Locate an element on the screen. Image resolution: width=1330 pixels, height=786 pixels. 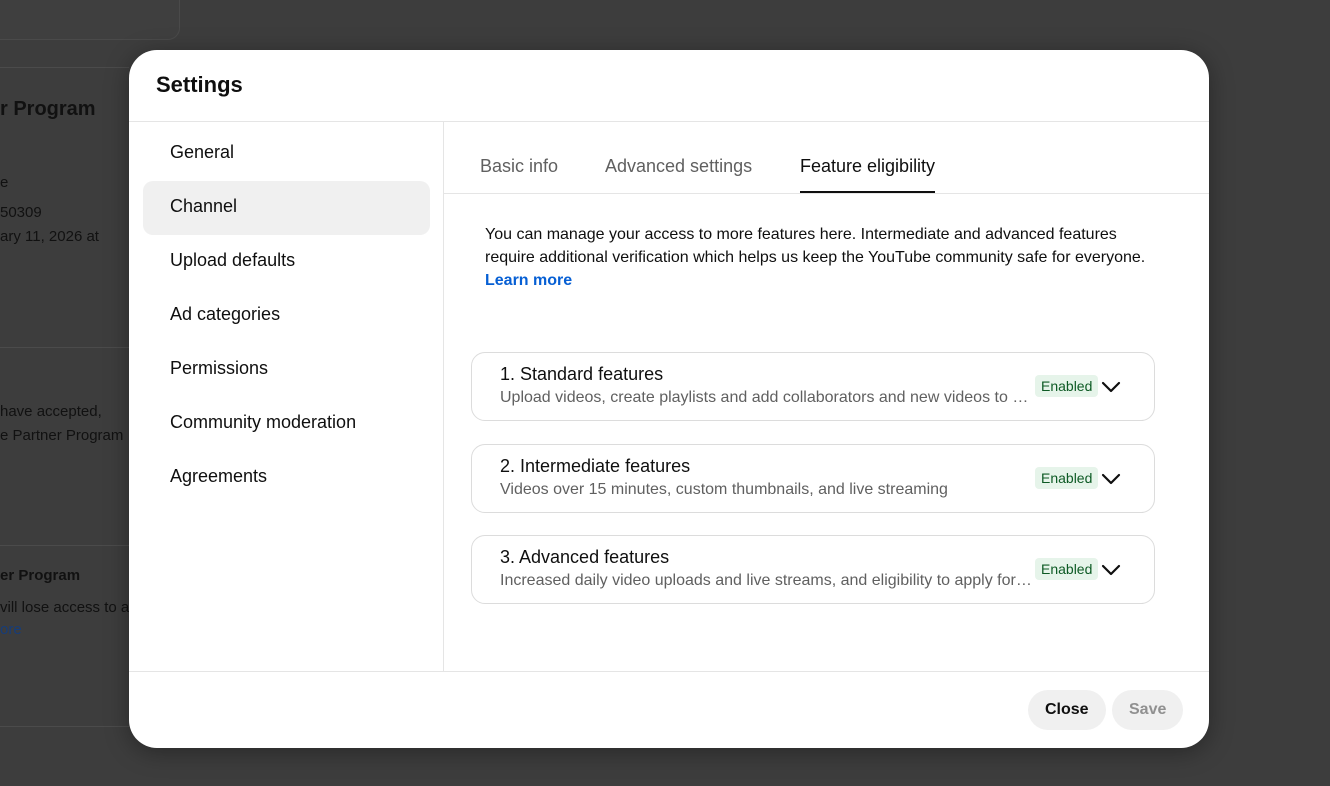
background-section-title: er Program is located at coordinates (40, 575).